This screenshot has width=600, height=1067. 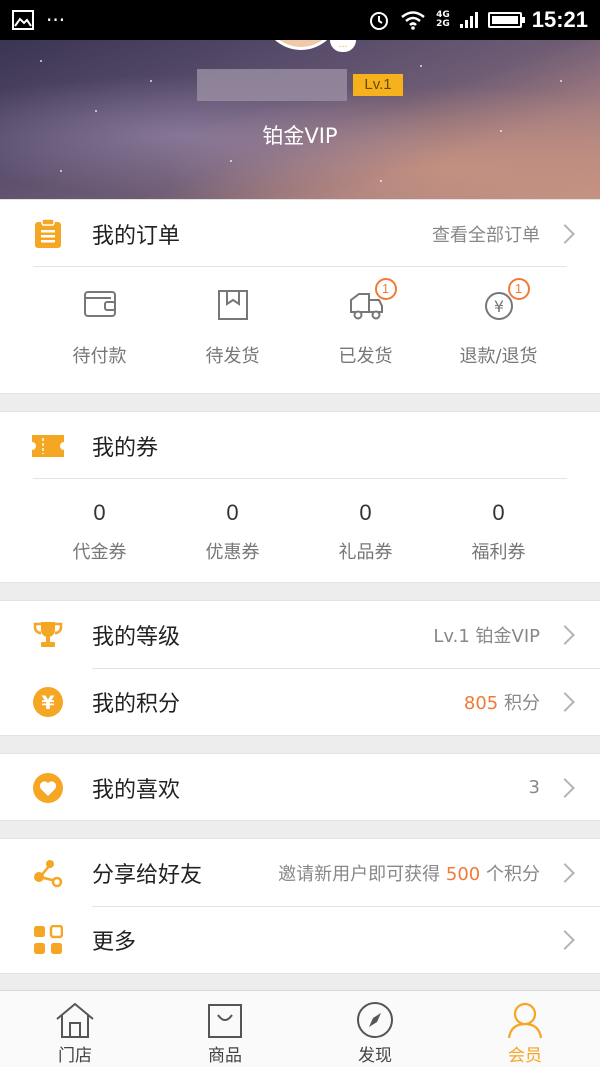 I want to click on level-value: Lv.1 铂金VIP, so click(x=486, y=636).